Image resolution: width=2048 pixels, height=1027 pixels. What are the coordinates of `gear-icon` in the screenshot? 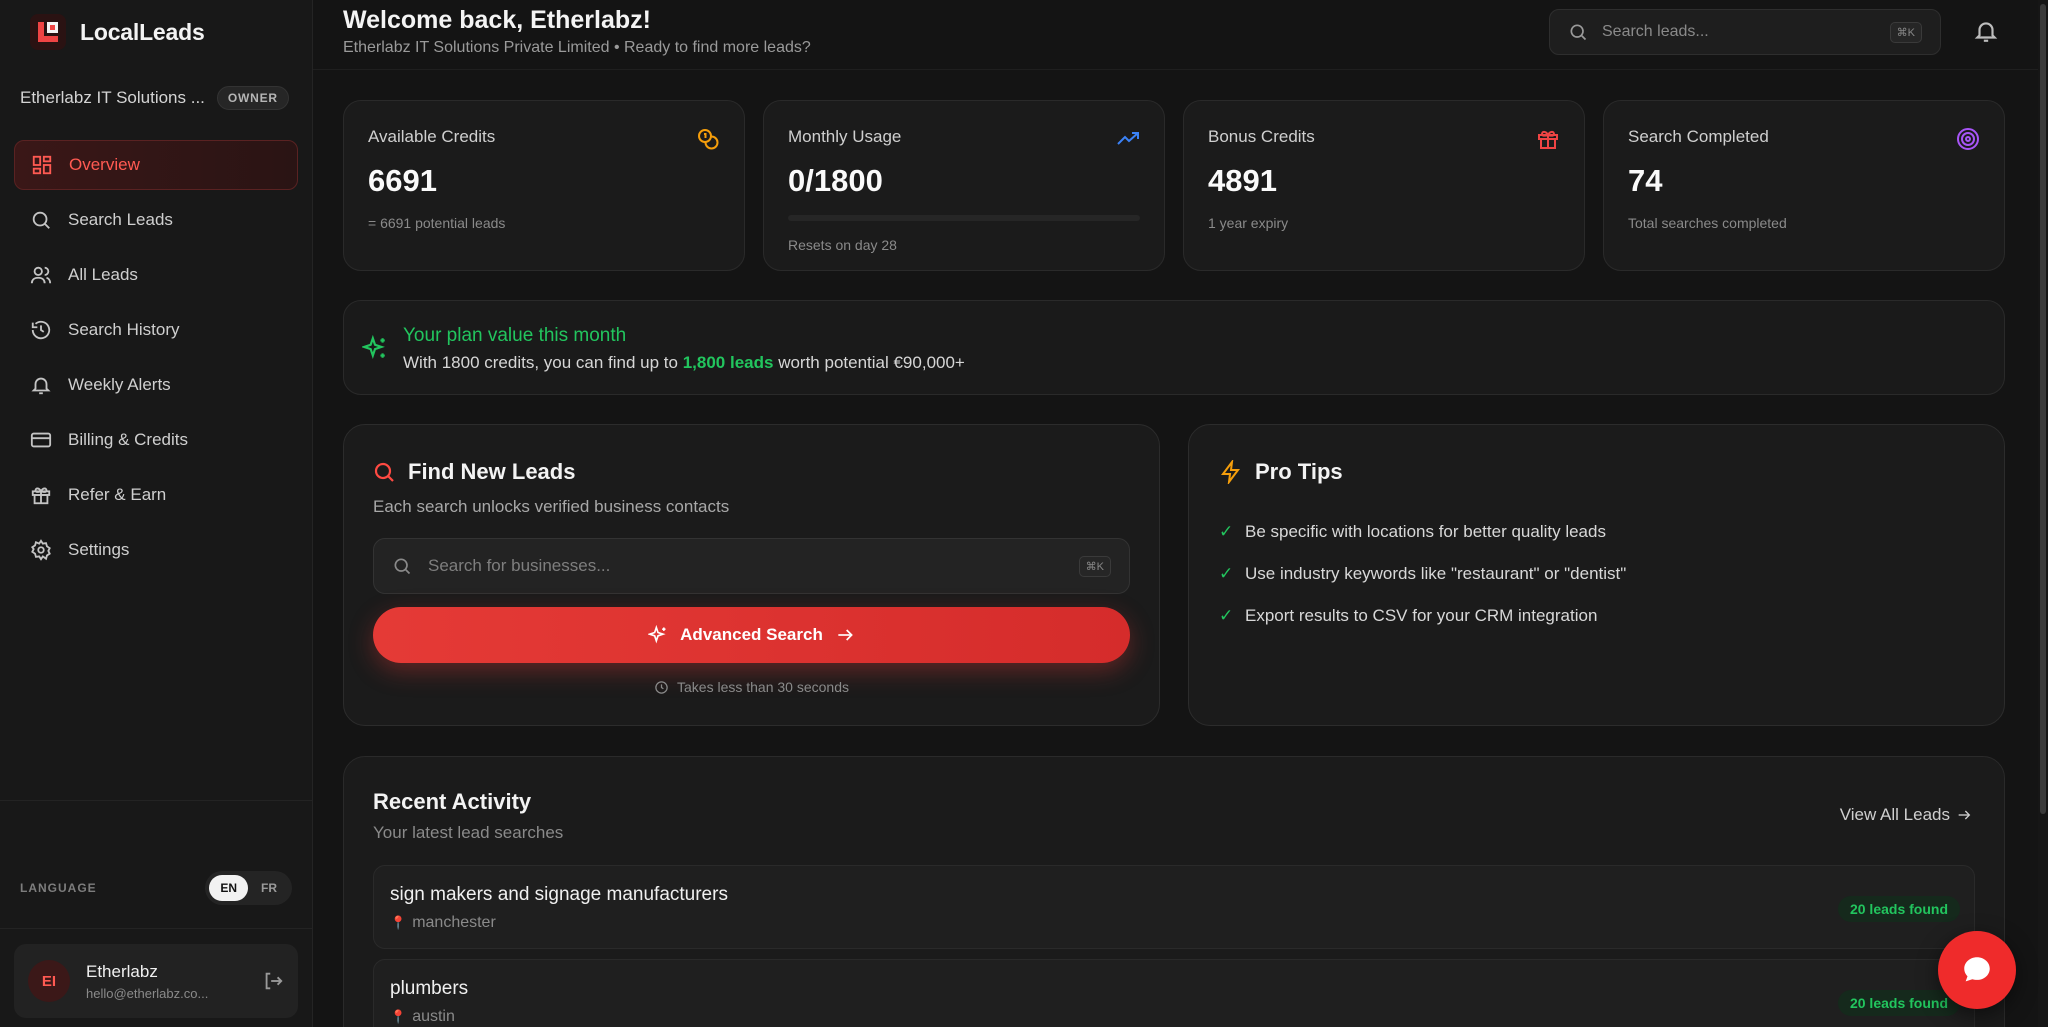 It's located at (40, 550).